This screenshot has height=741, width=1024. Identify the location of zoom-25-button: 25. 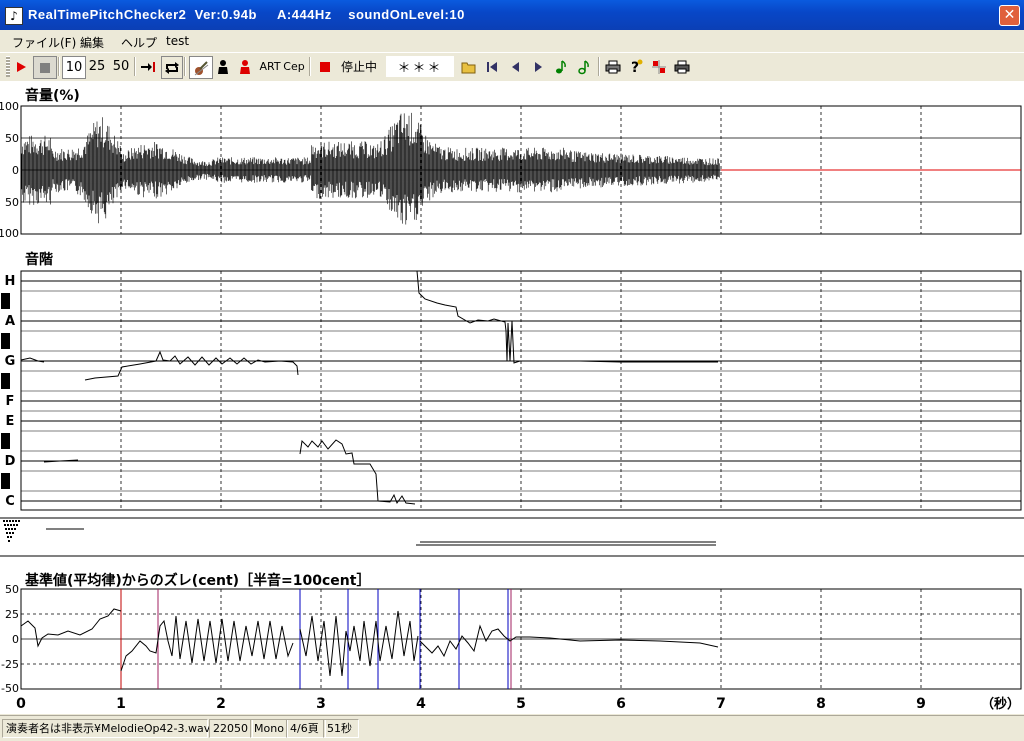
(97, 66).